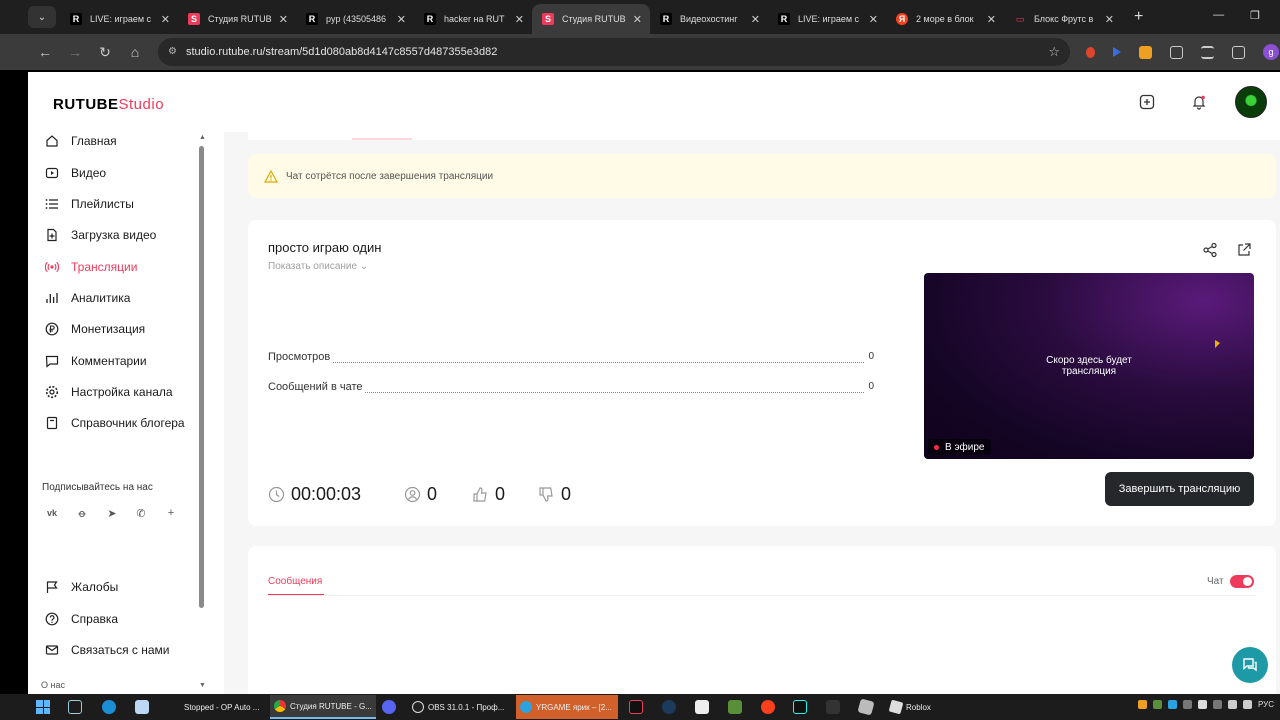  Describe the element at coordinates (1232, 704) in the screenshot. I see `network-icon` at that location.